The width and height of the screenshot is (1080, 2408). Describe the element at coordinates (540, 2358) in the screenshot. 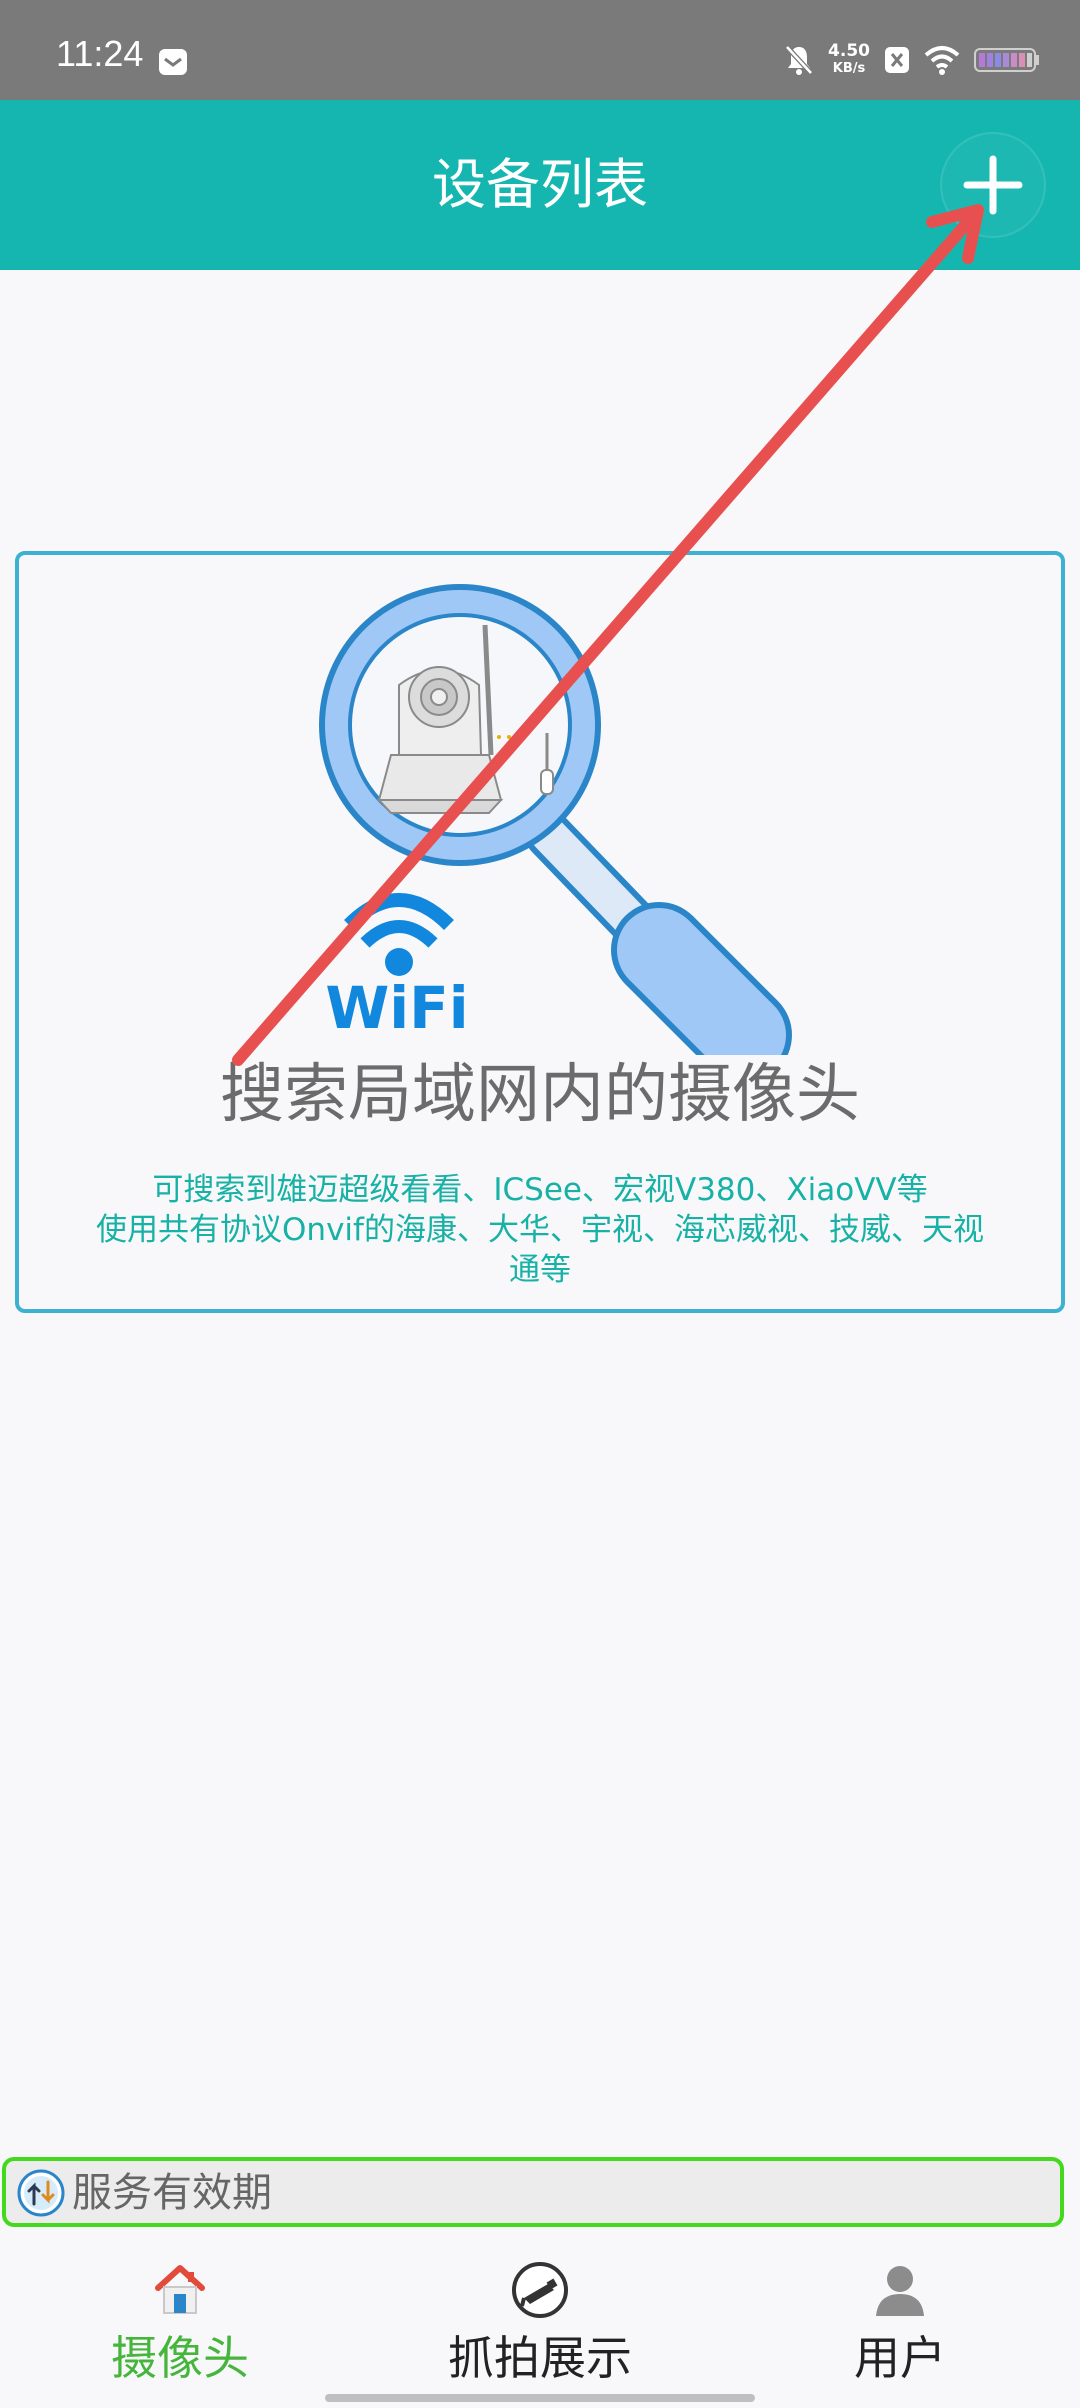

I see `nav-label-snapshot: 抓拍展示` at that location.